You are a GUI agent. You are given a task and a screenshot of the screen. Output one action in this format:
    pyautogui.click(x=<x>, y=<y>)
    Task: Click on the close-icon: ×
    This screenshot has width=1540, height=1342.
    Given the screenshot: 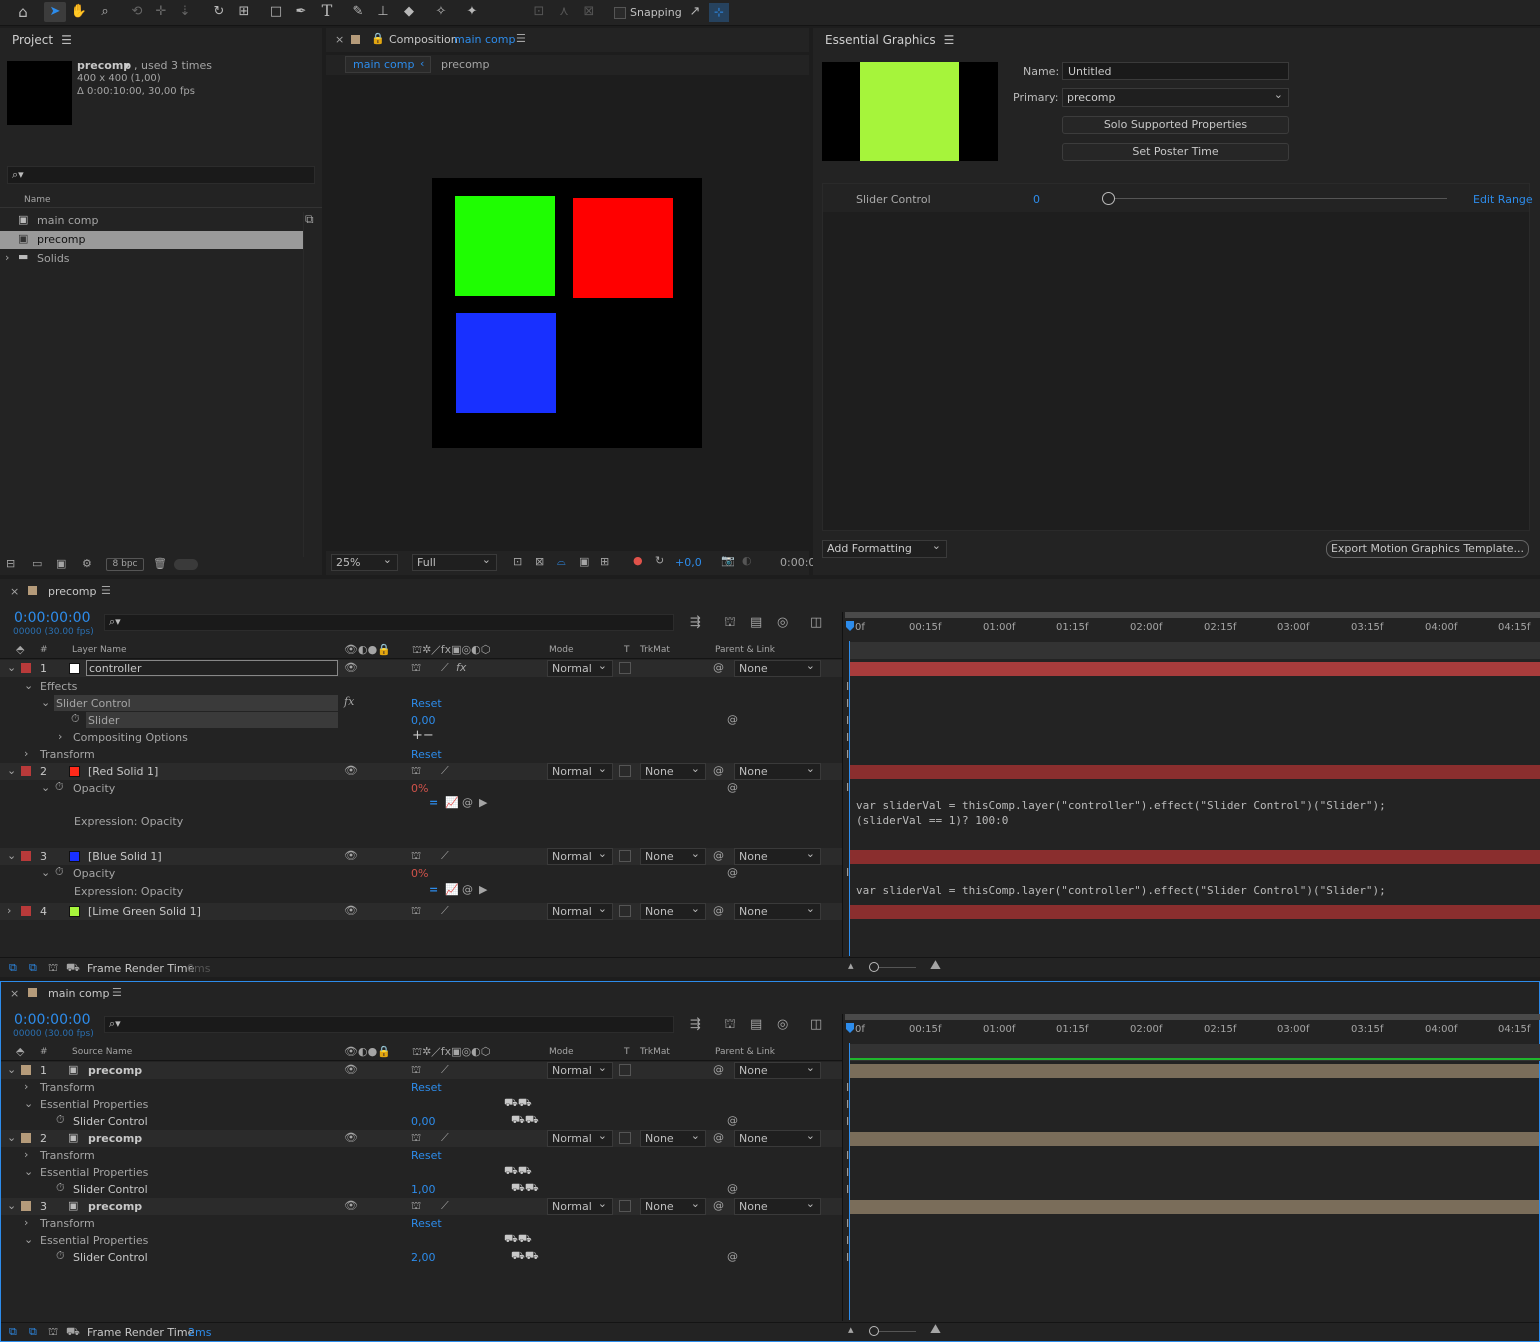 What is the action you would take?
    pyautogui.click(x=14, y=591)
    